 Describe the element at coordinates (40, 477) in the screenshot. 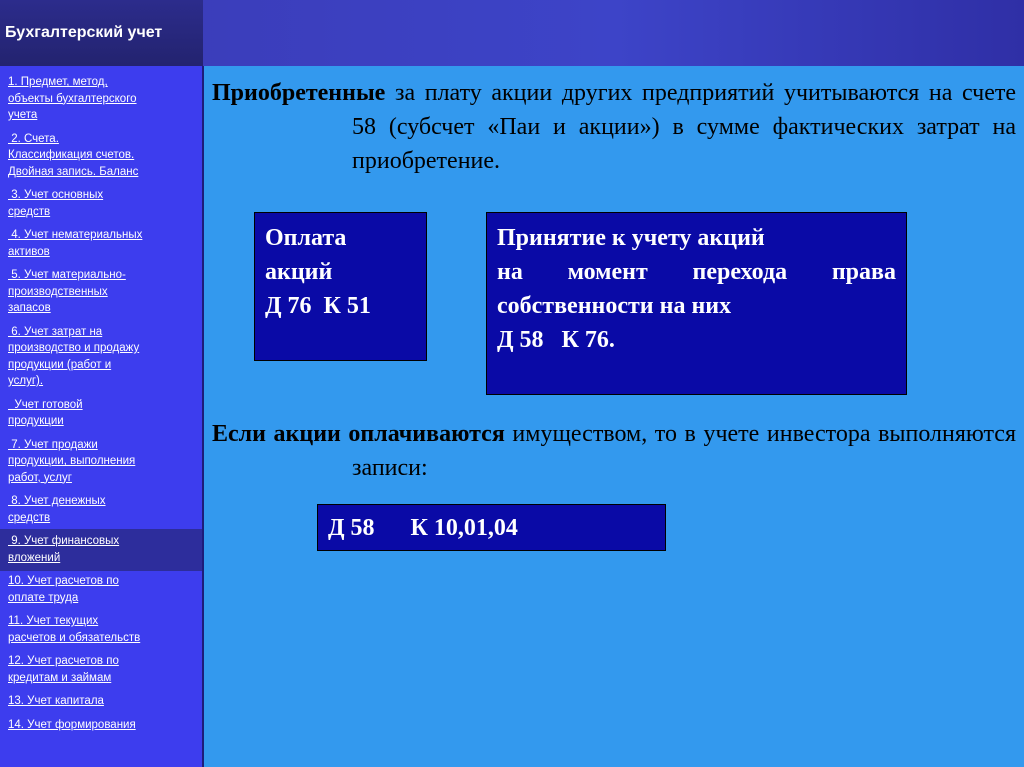

I see `sidebar-item-line: работ, услуг` at that location.